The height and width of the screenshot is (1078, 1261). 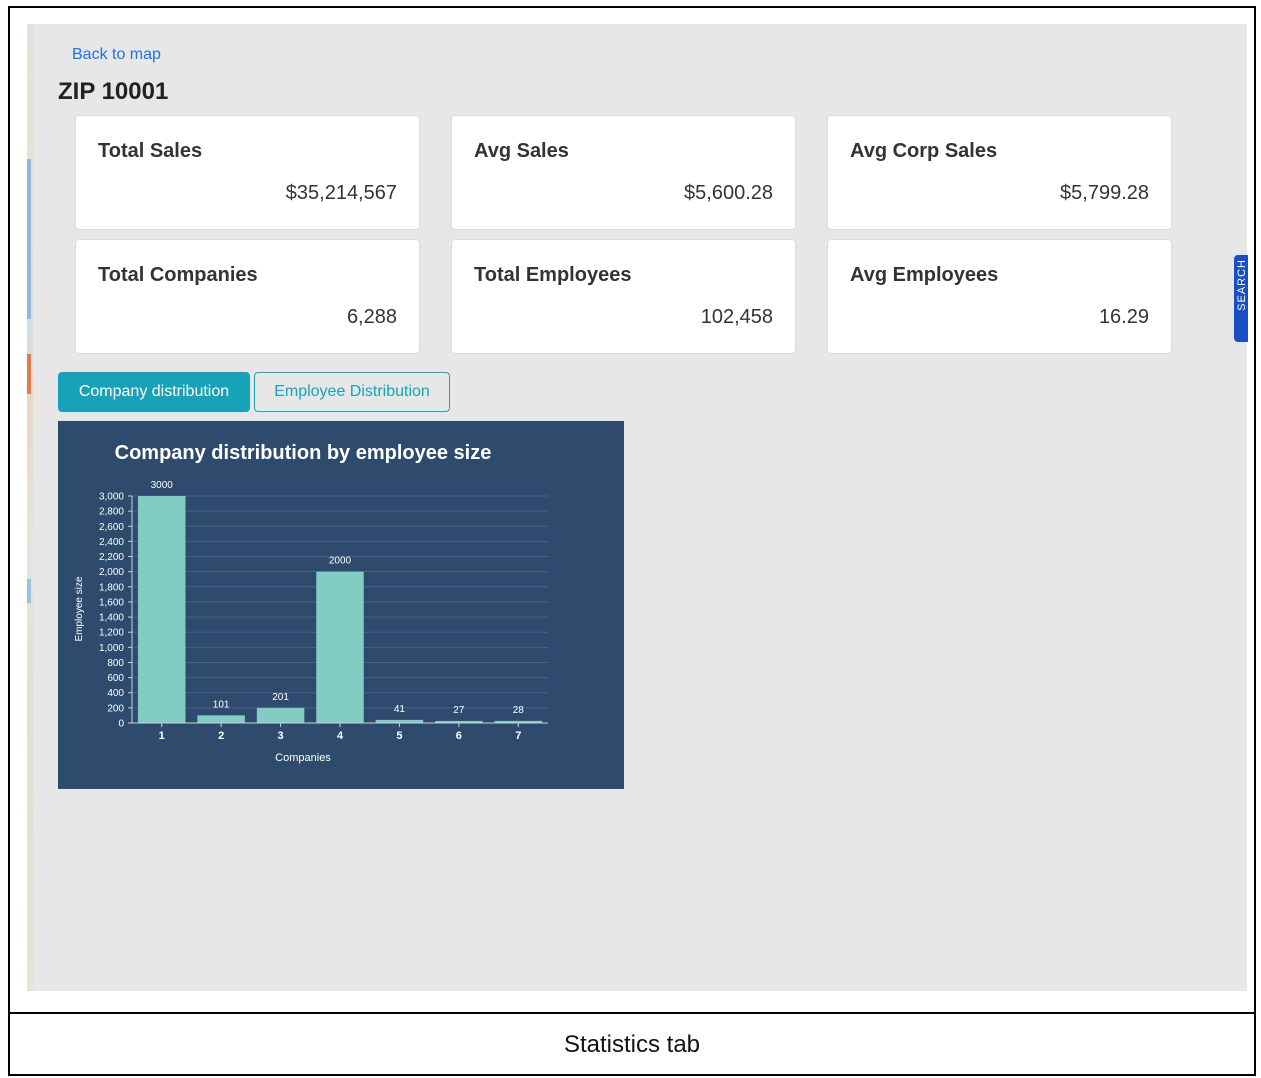 What do you see at coordinates (399, 736) in the screenshot?
I see `x-tick-label: 5` at bounding box center [399, 736].